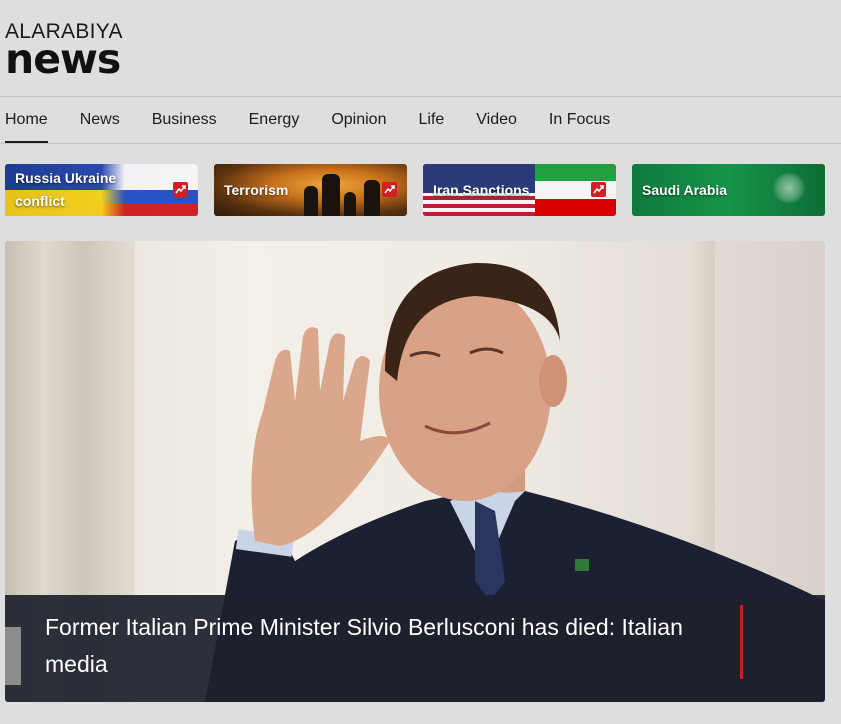 The image size is (841, 724). What do you see at coordinates (100, 120) in the screenshot?
I see `nav-item-news: News` at bounding box center [100, 120].